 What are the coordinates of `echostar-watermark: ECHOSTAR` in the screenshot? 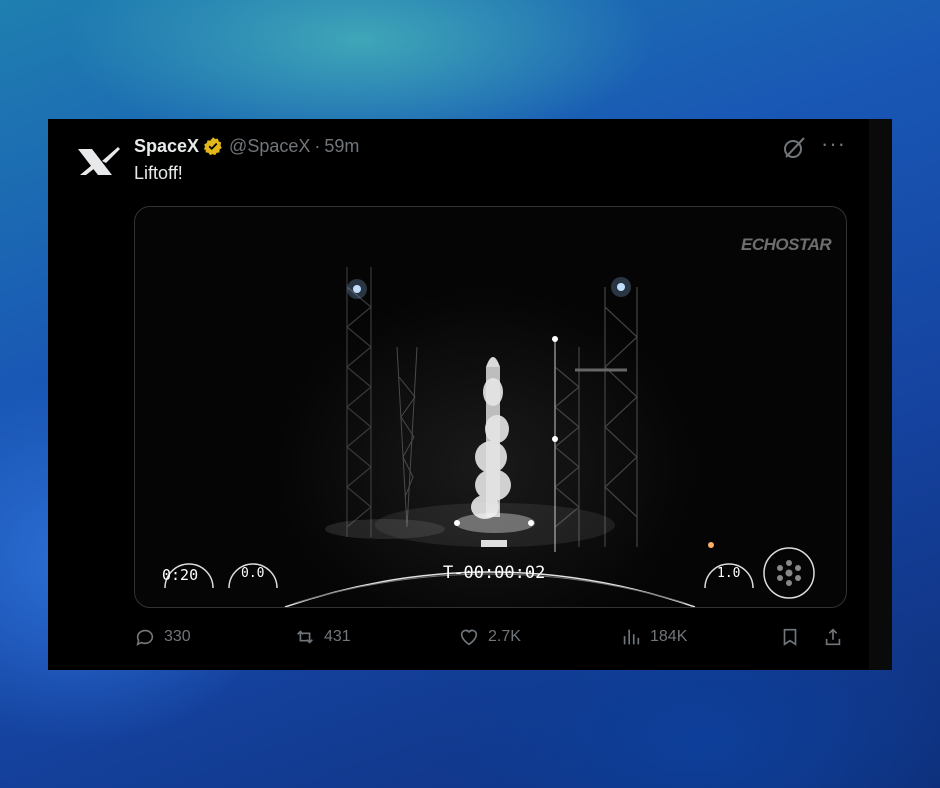 It's located at (786, 244).